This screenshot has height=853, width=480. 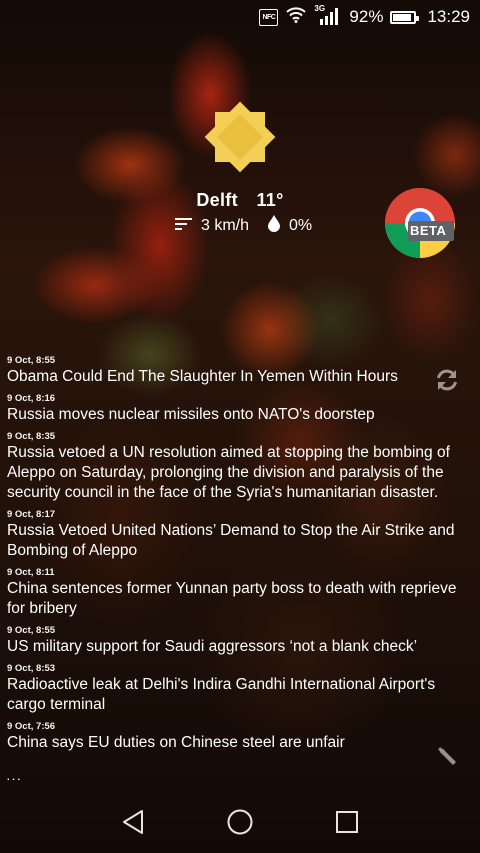 I want to click on weather-stats: 3 km/h 0%, so click(x=243, y=226).